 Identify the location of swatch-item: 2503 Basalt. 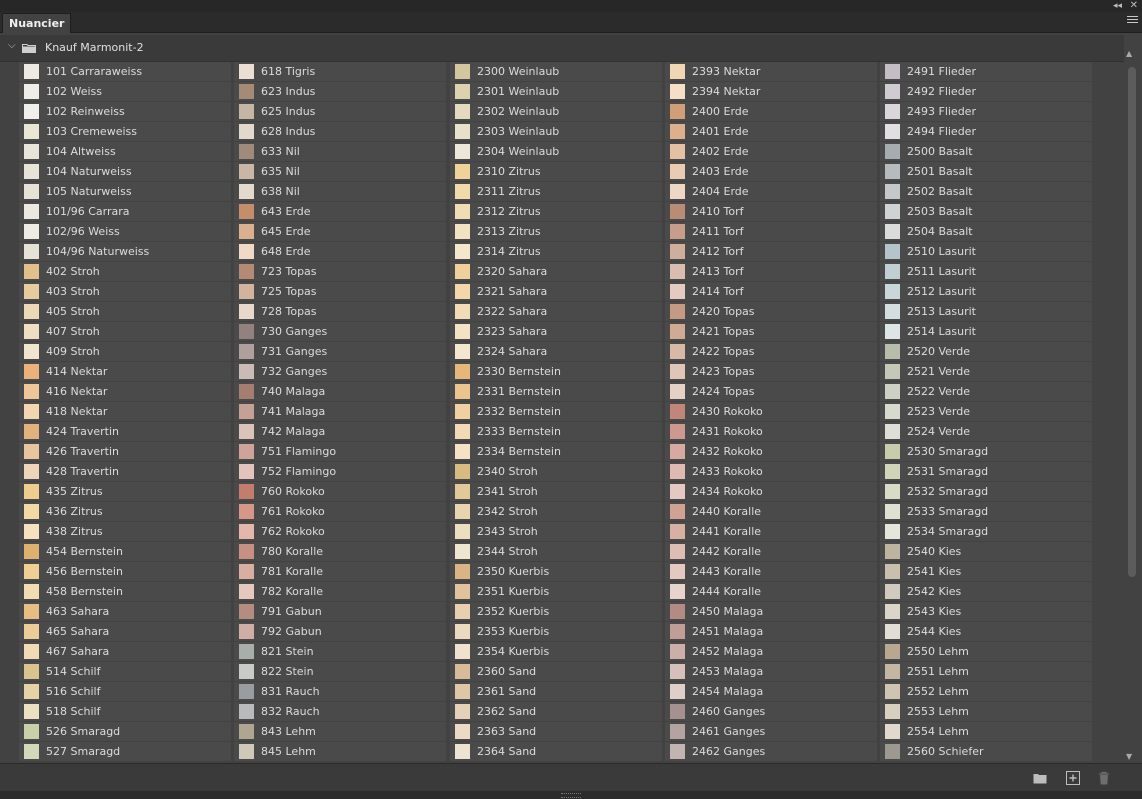
(986, 211).